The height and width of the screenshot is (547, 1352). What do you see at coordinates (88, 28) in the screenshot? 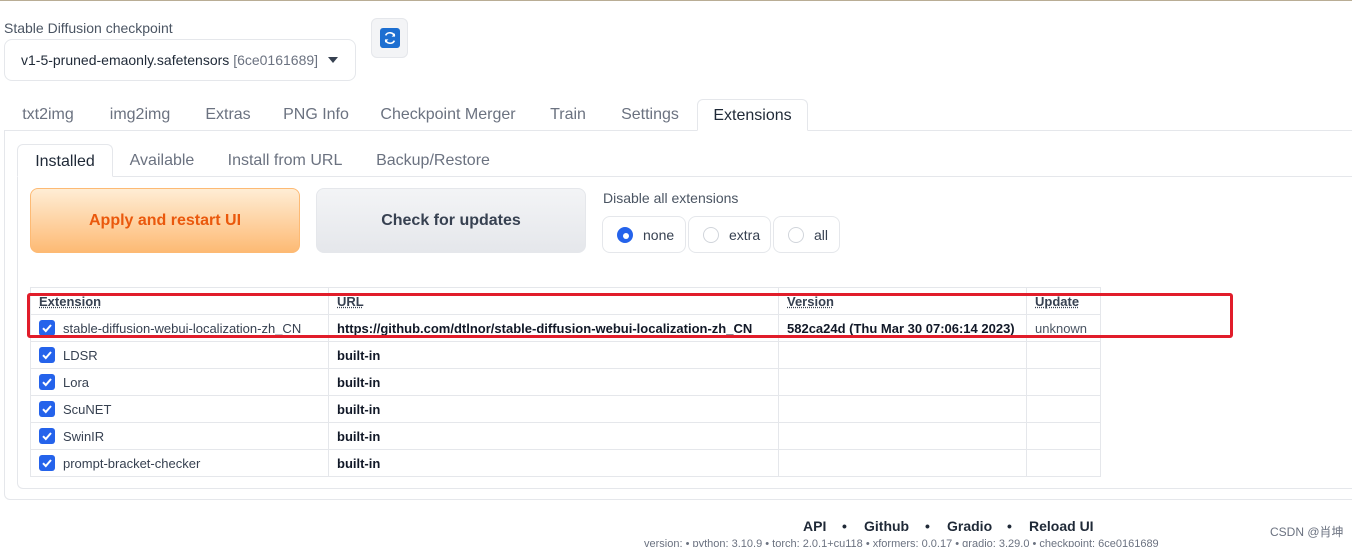
I see `checkpoint-label: Stable Diffusion checkpoint` at bounding box center [88, 28].